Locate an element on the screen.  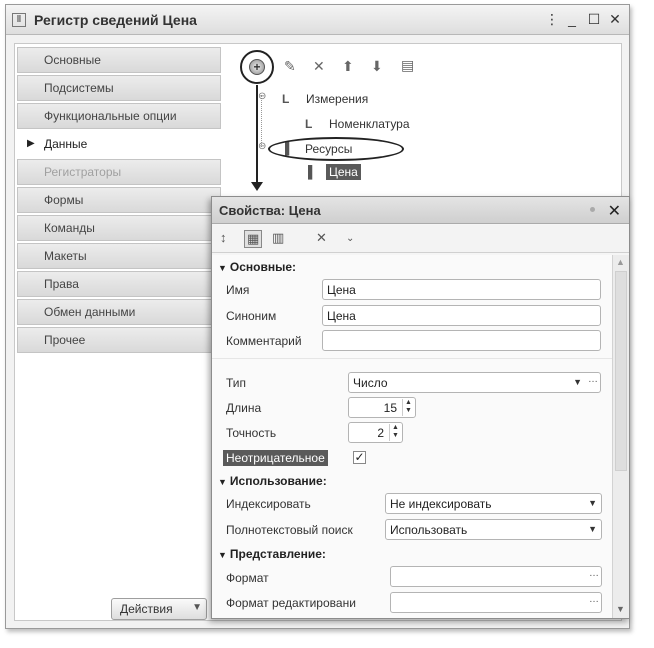
nav-item-label: Формы is located at coordinates (64, 200).